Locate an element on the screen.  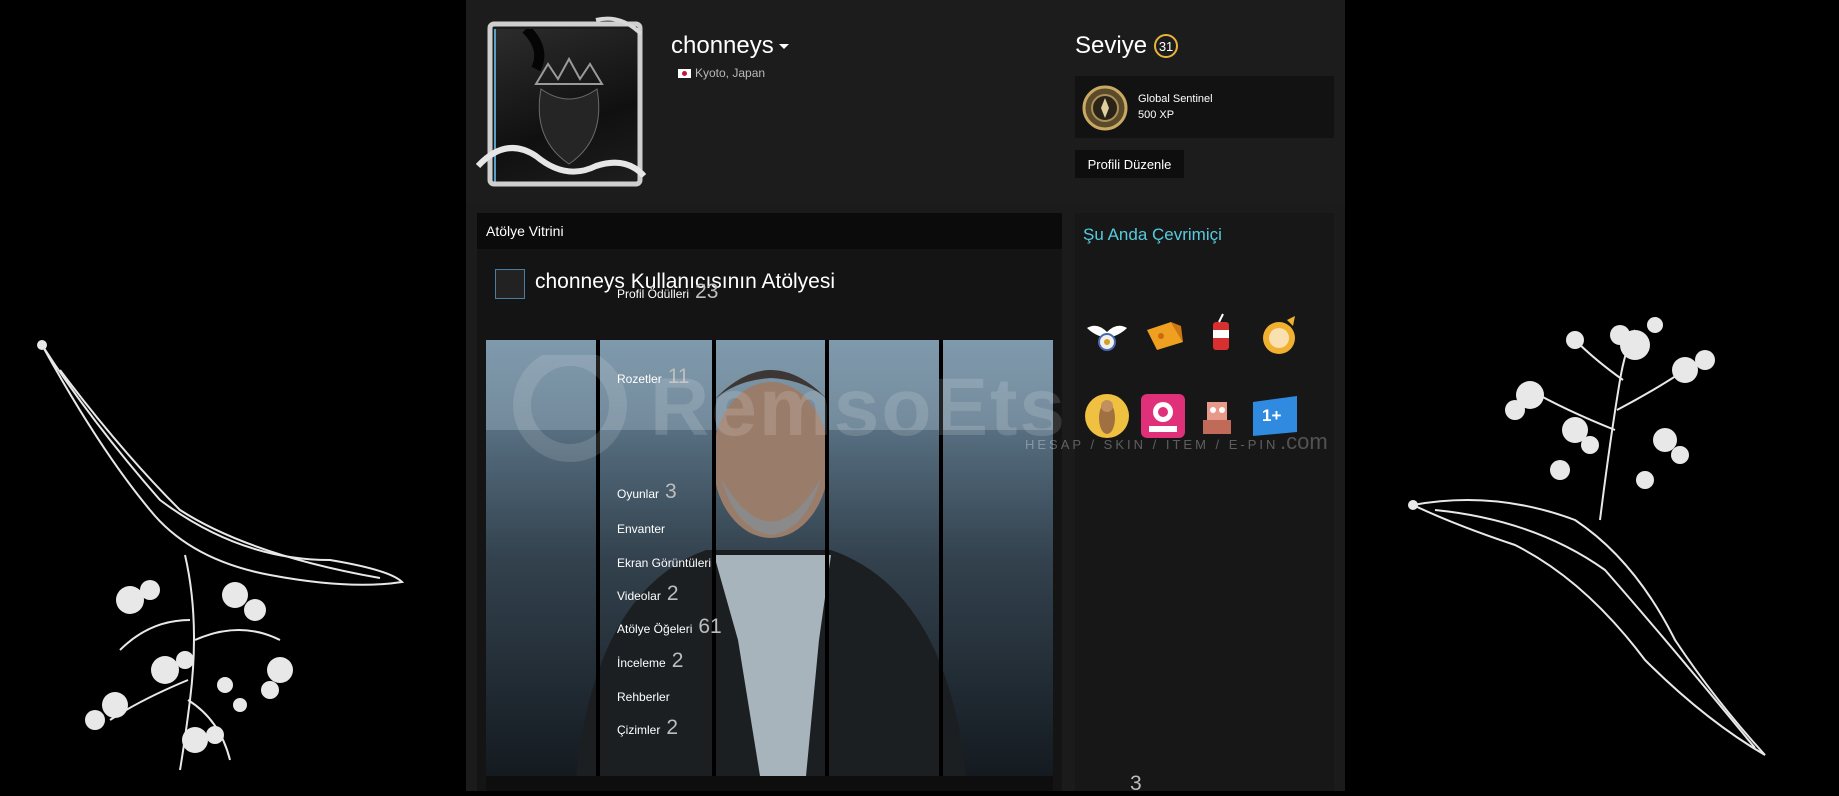
badges-count: 11 is located at coordinates (678, 376).